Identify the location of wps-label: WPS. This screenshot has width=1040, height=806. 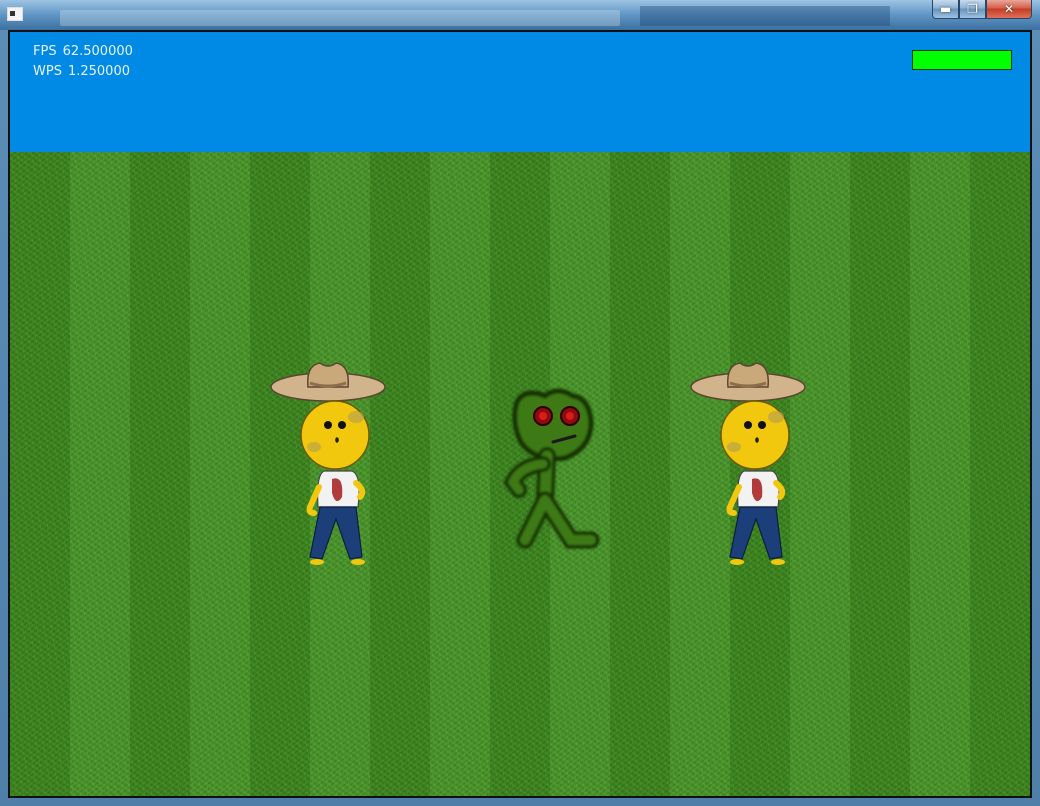
(47, 71).